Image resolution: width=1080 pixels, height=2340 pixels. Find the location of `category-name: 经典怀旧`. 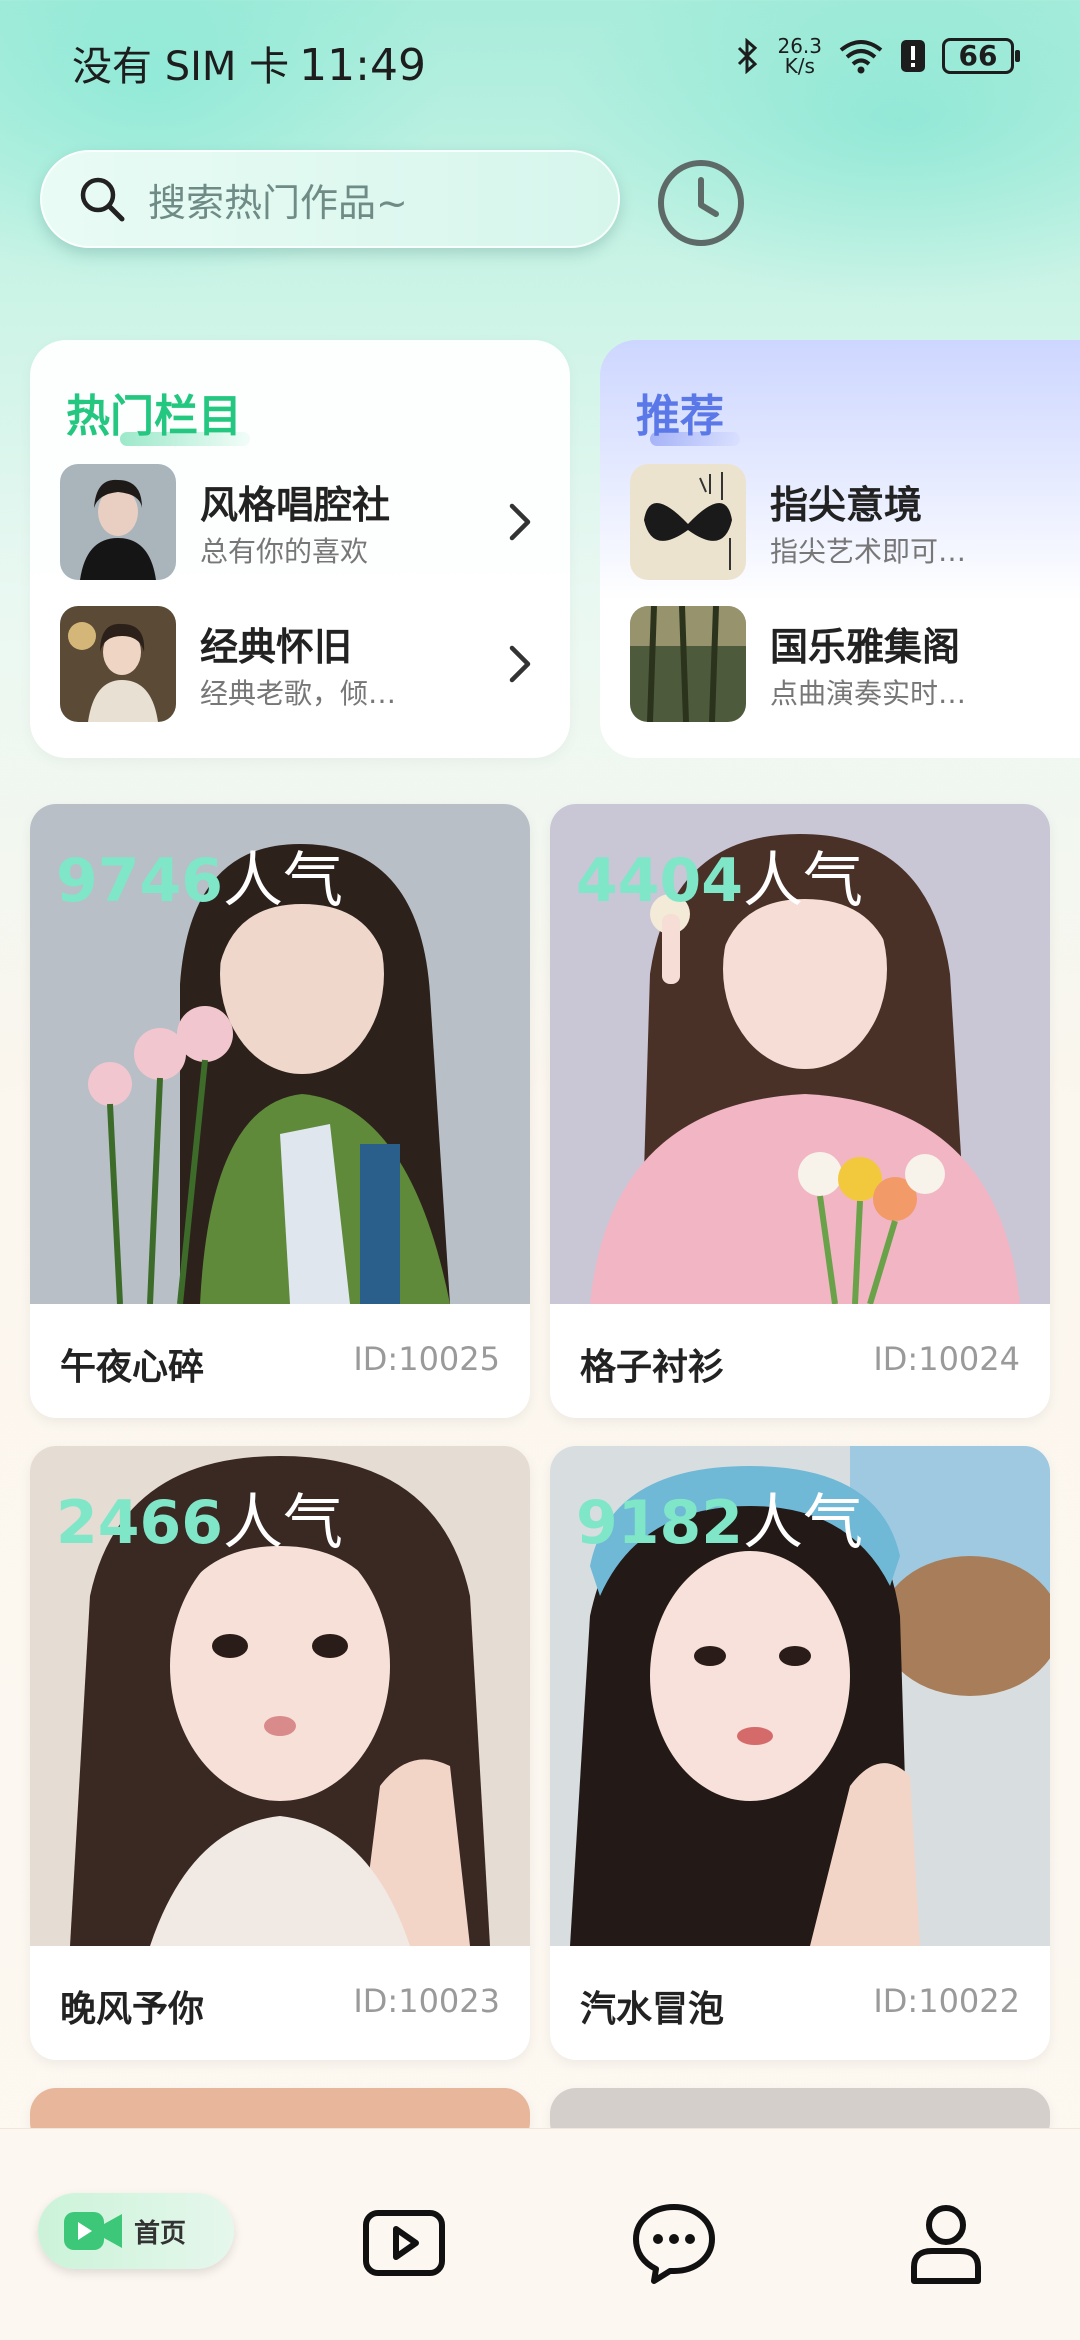

category-name: 经典怀旧 is located at coordinates (276, 647).